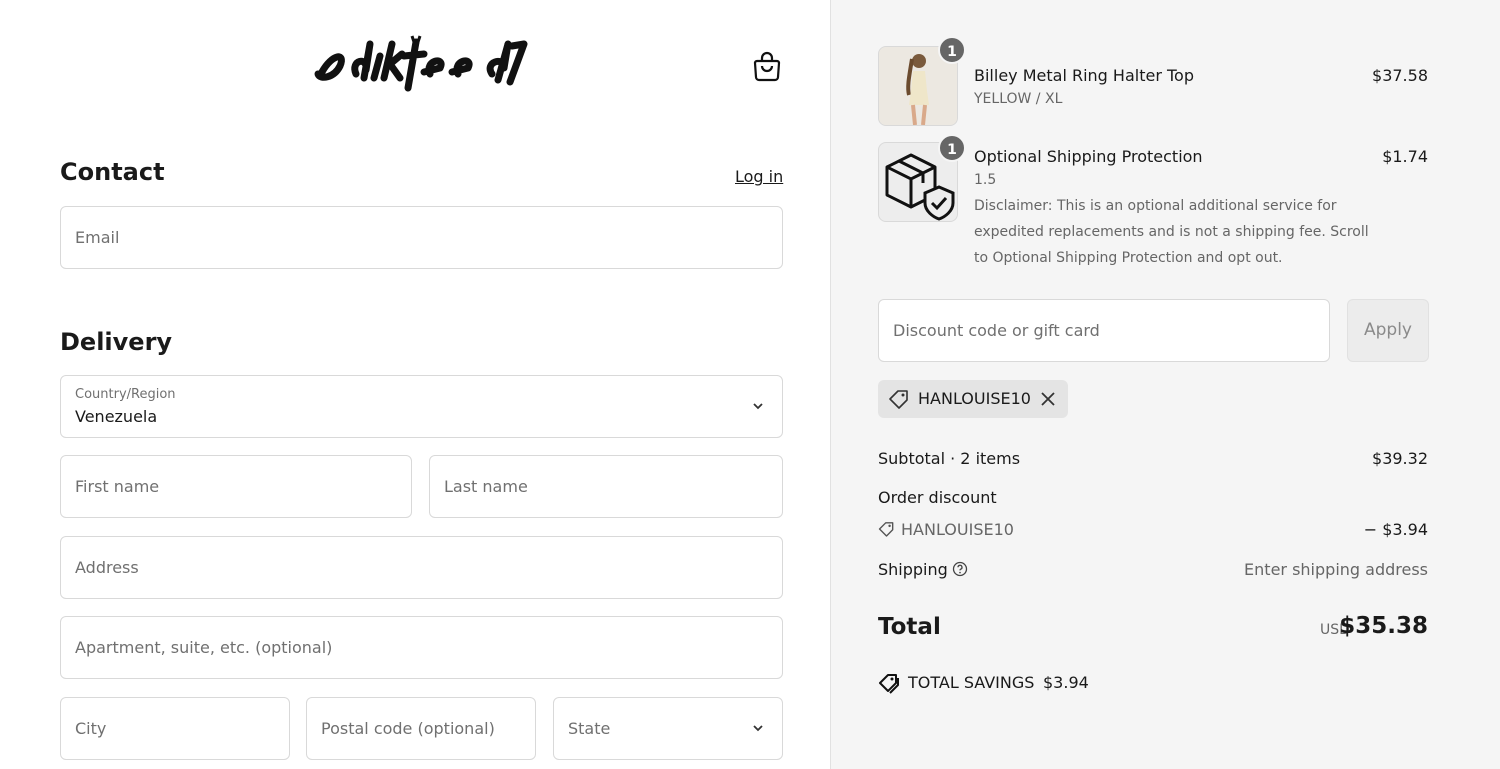  Describe the element at coordinates (668, 728) in the screenshot. I see `state-select: State` at that location.